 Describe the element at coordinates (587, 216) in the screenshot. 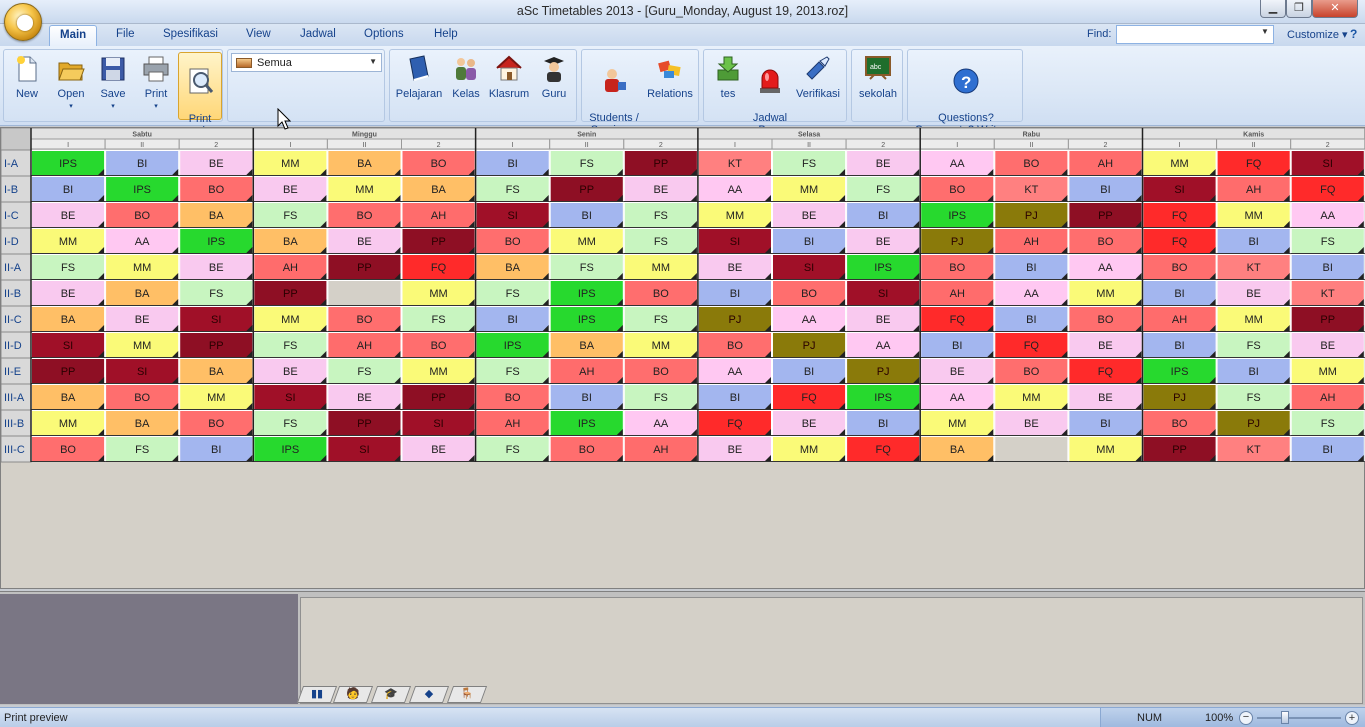

I see `lesson-subject-label: BI` at that location.